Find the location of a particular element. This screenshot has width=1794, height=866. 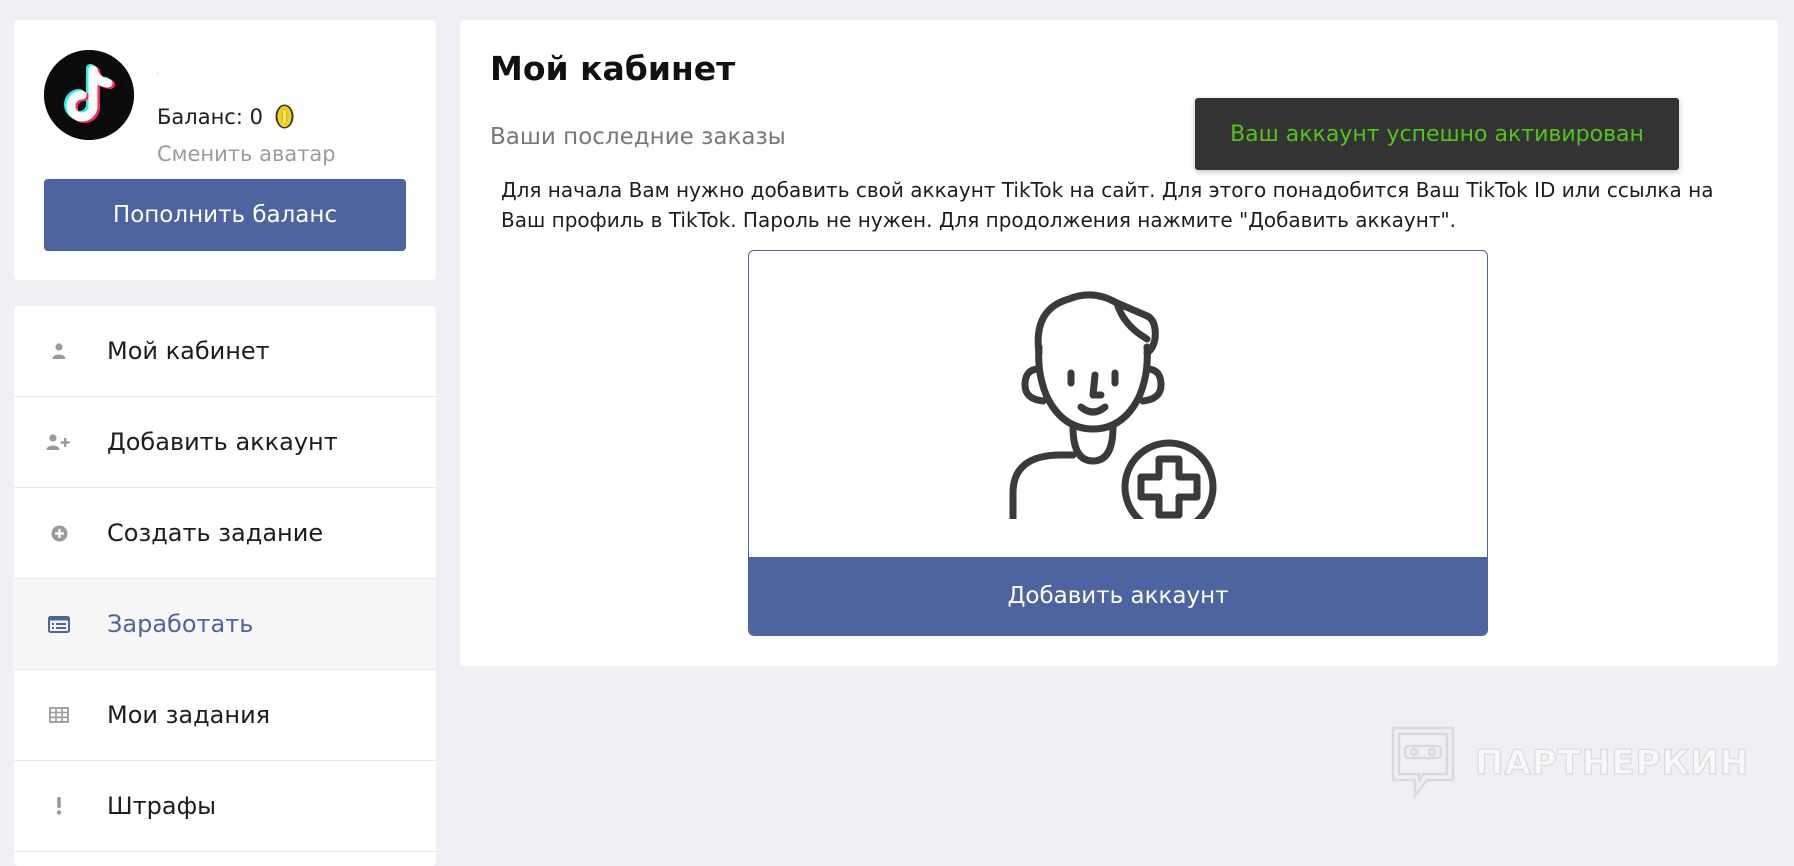

user-add-icon is located at coordinates (1113, 405).